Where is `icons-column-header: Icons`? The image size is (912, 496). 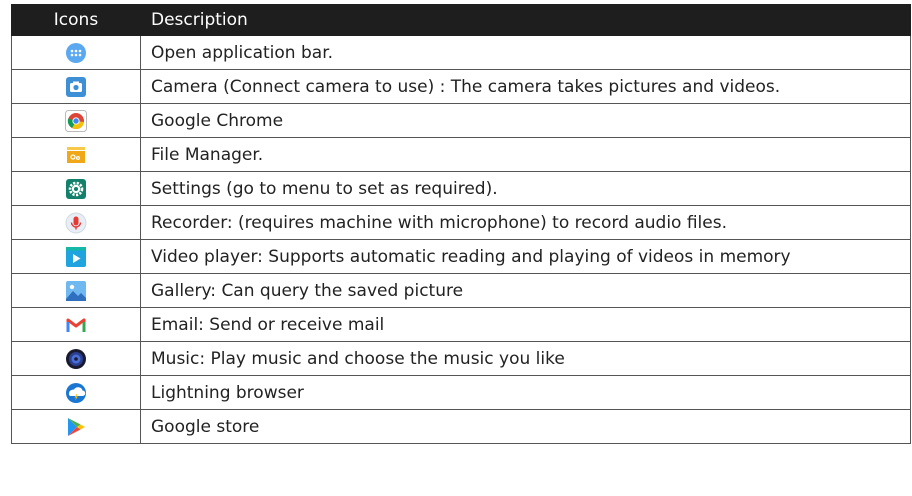 icons-column-header: Icons is located at coordinates (76, 20).